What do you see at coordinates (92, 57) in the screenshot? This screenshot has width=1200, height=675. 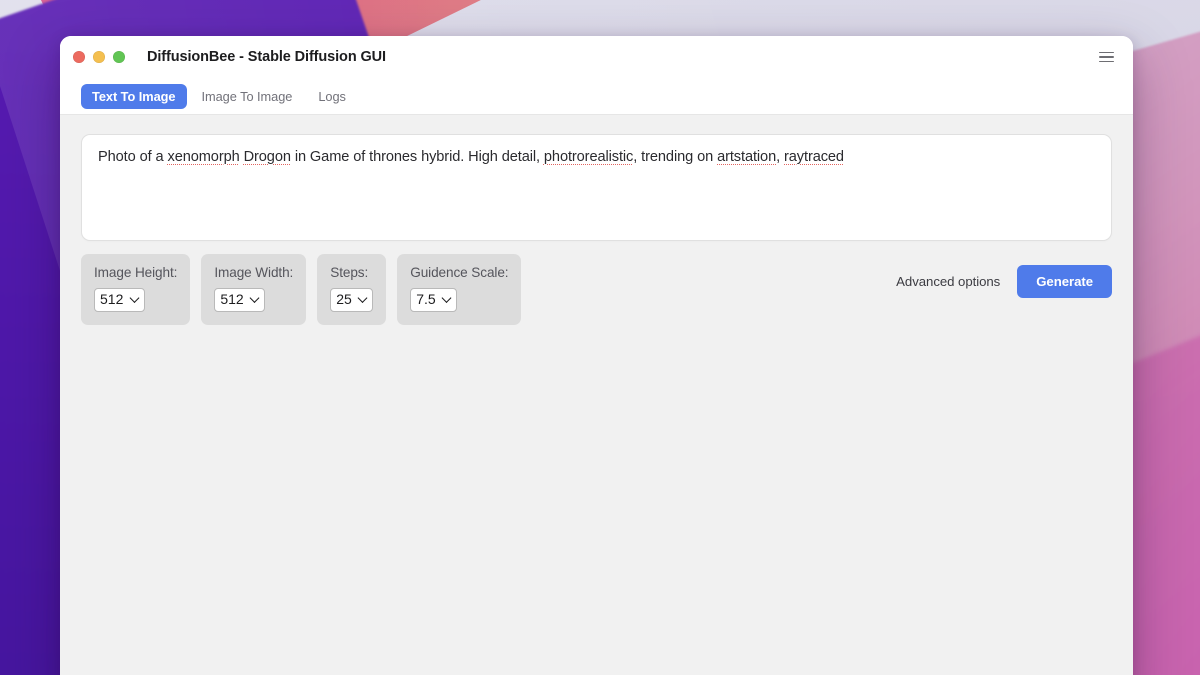 I see `traffic-light-controls` at bounding box center [92, 57].